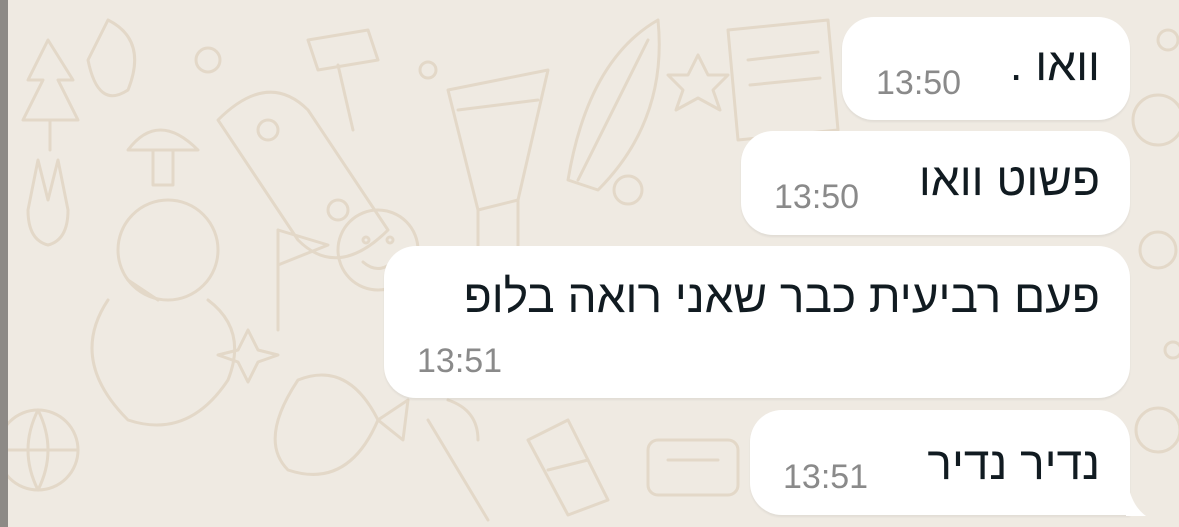 The image size is (1179, 527). Describe the element at coordinates (303, 175) in the screenshot. I see `snowboard-doodle-icon` at that location.